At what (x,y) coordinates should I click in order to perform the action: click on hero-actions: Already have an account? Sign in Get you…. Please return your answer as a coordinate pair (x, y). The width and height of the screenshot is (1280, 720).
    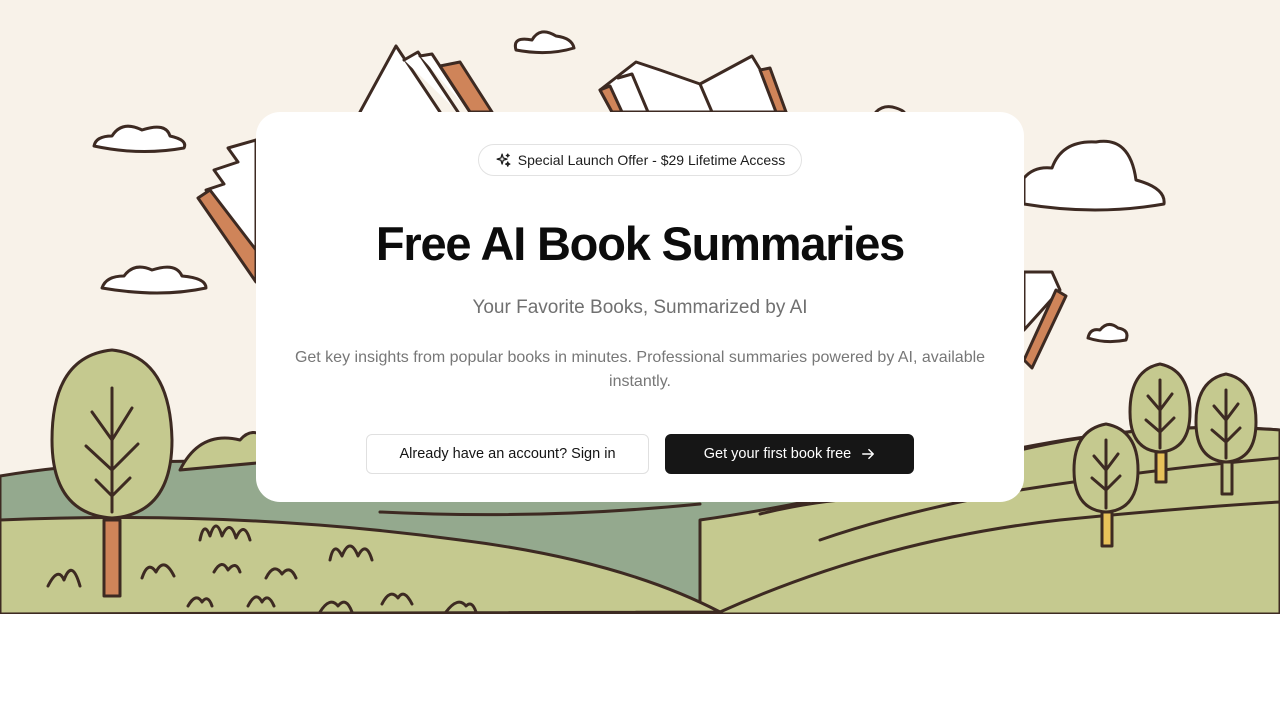
    Looking at the image, I should click on (640, 454).